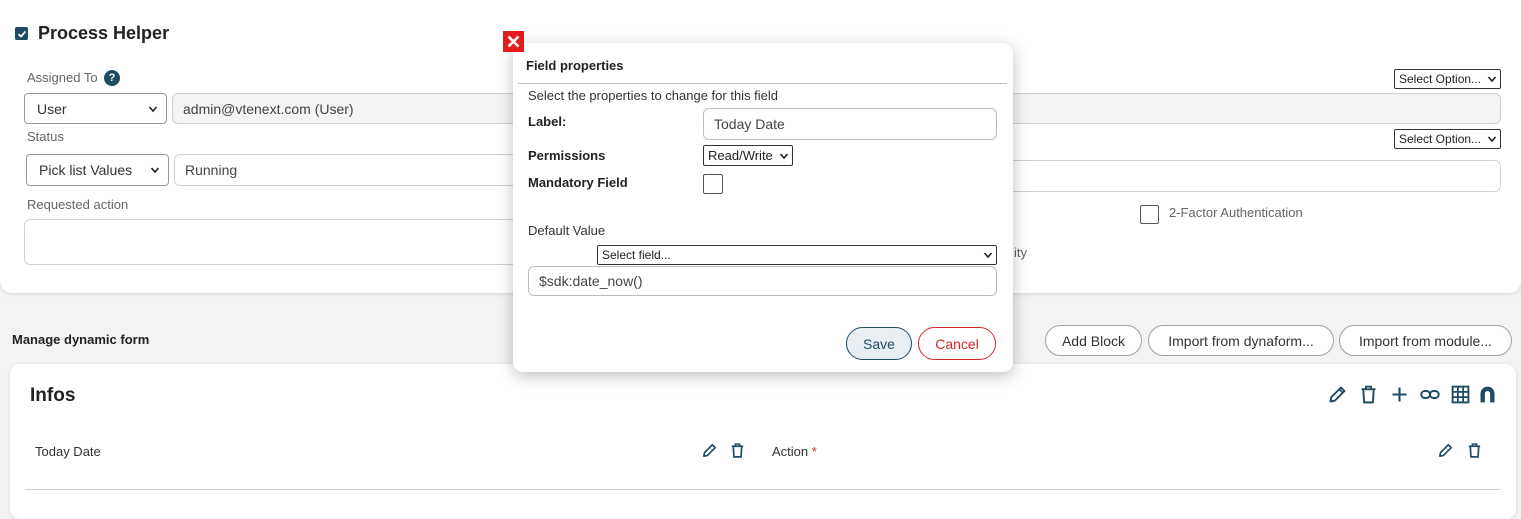 The image size is (1521, 519). What do you see at coordinates (78, 204) in the screenshot?
I see `requested-action-label: Requested action` at bounding box center [78, 204].